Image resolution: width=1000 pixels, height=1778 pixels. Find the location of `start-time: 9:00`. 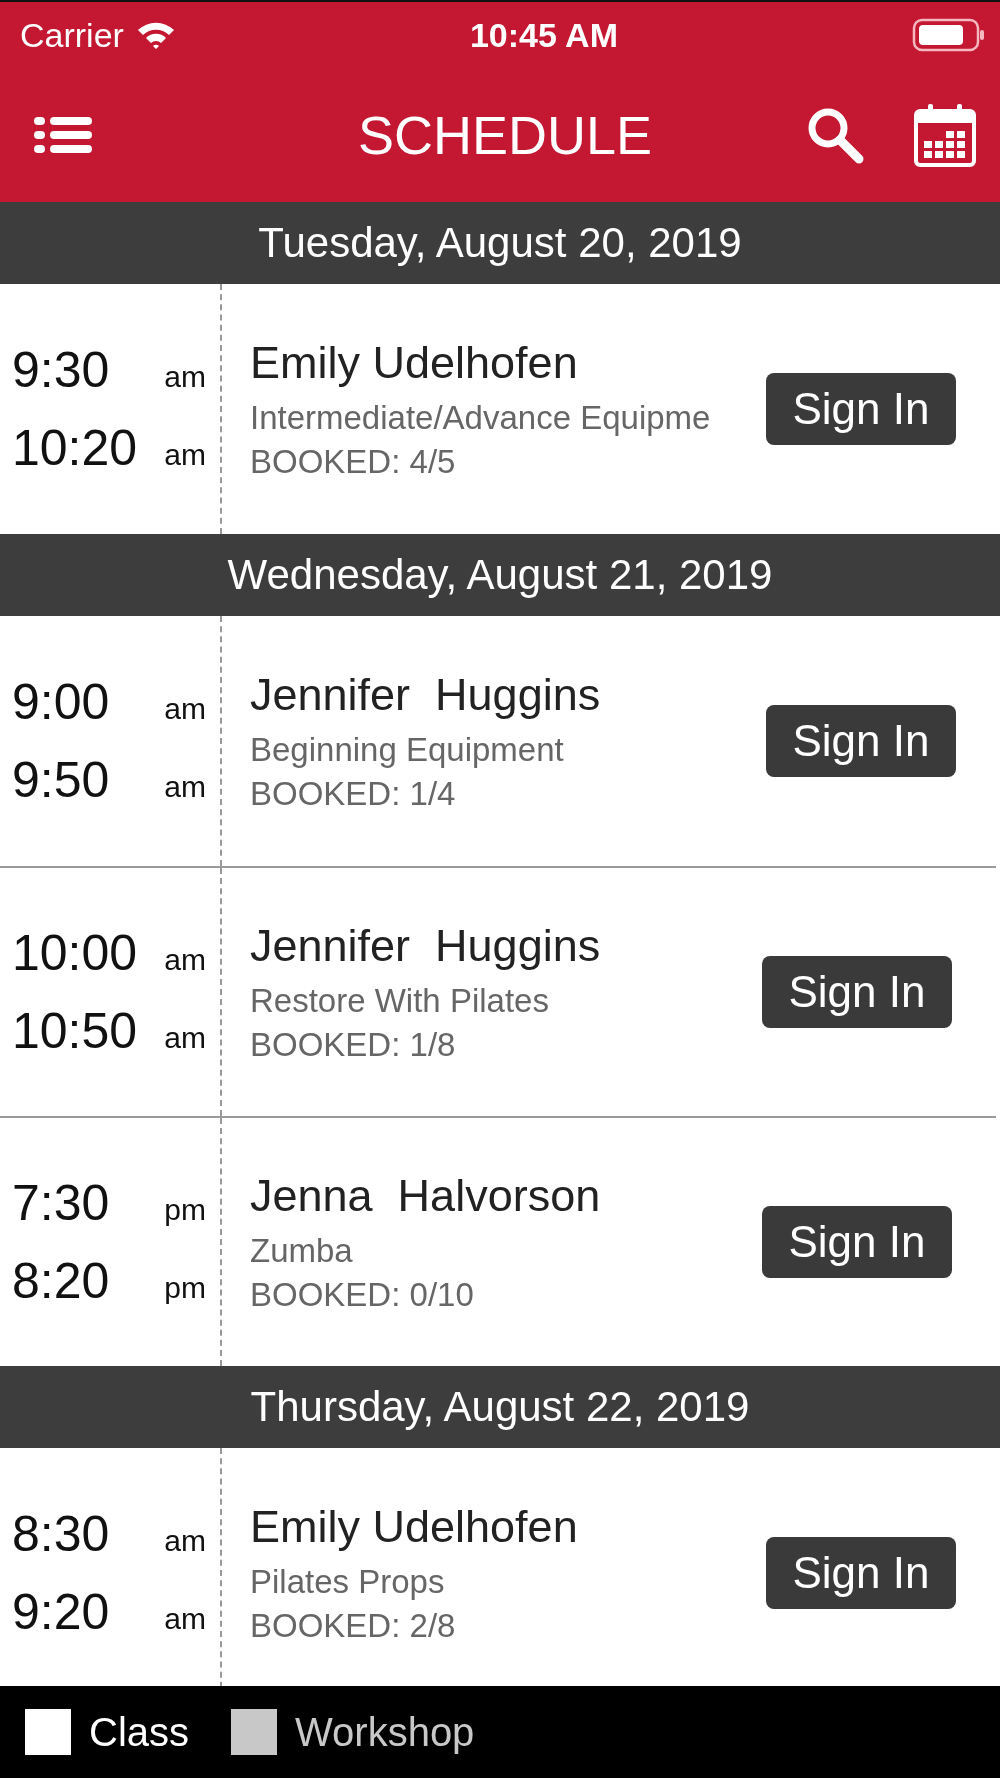

start-time: 9:00 is located at coordinates (61, 702).